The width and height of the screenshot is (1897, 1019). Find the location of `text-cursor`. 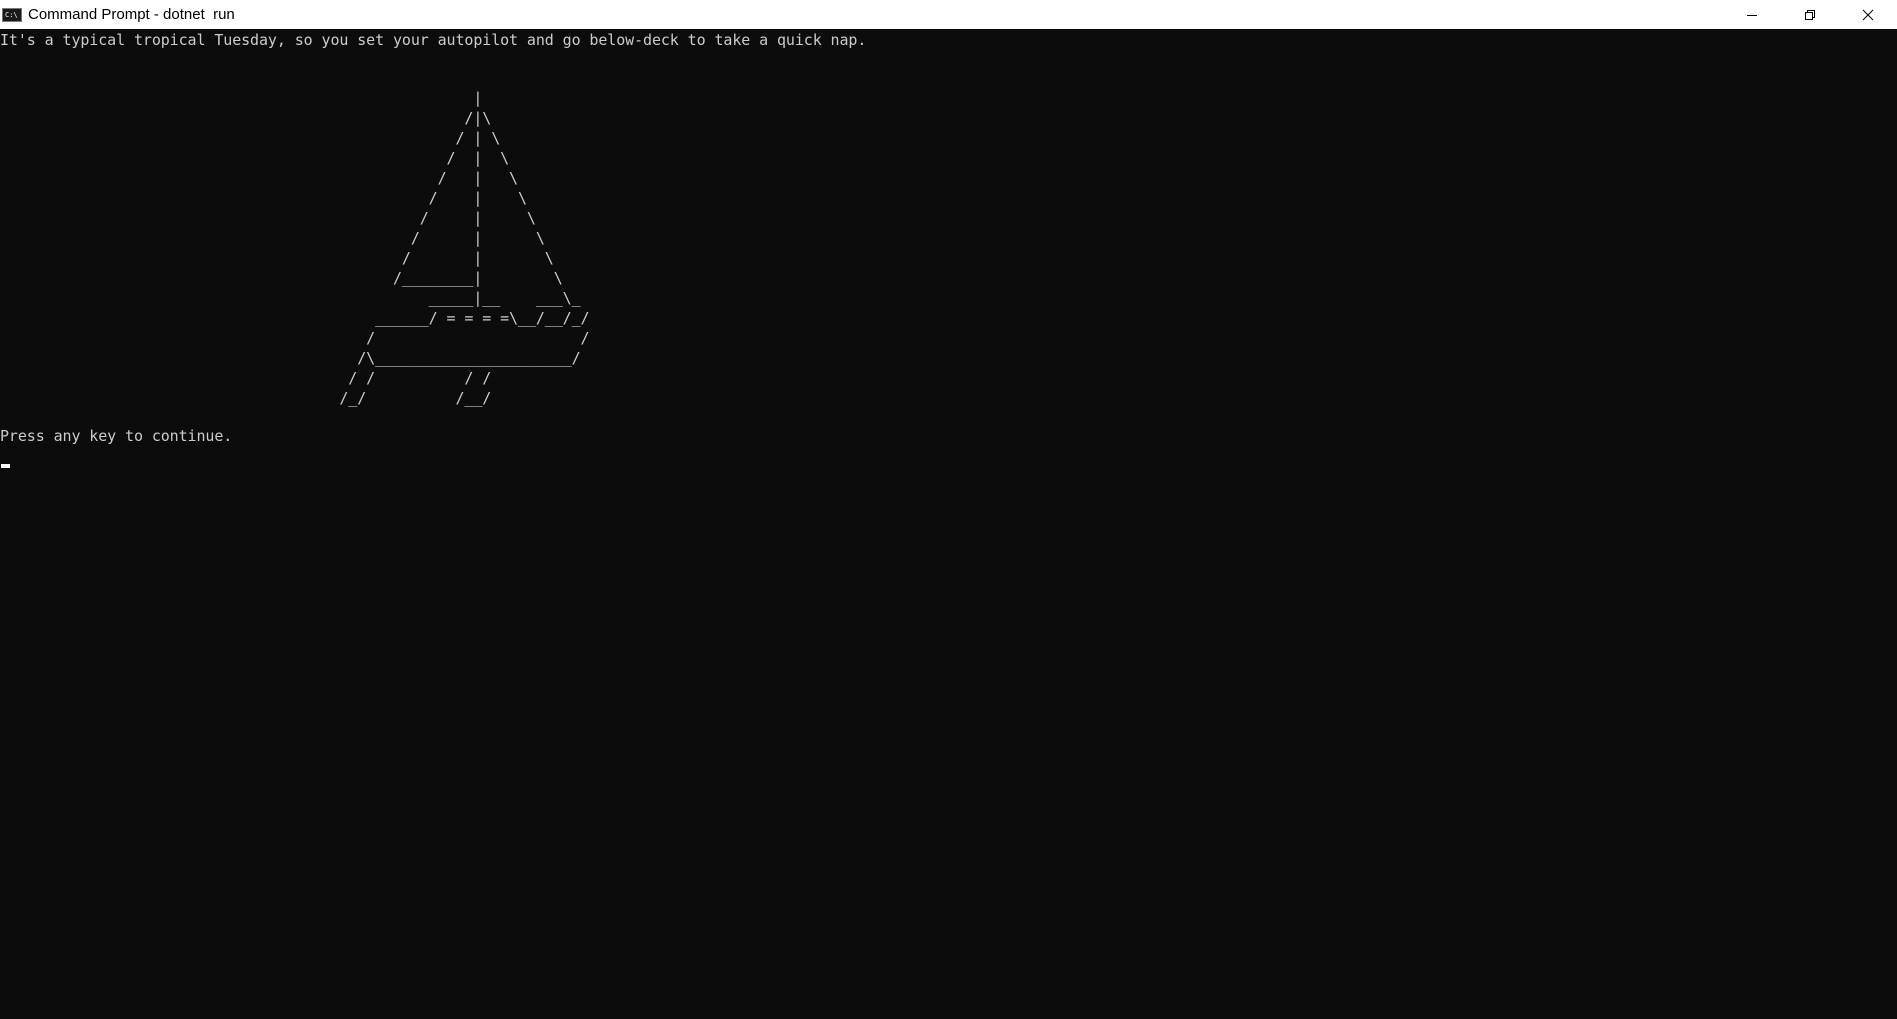

text-cursor is located at coordinates (5, 466).